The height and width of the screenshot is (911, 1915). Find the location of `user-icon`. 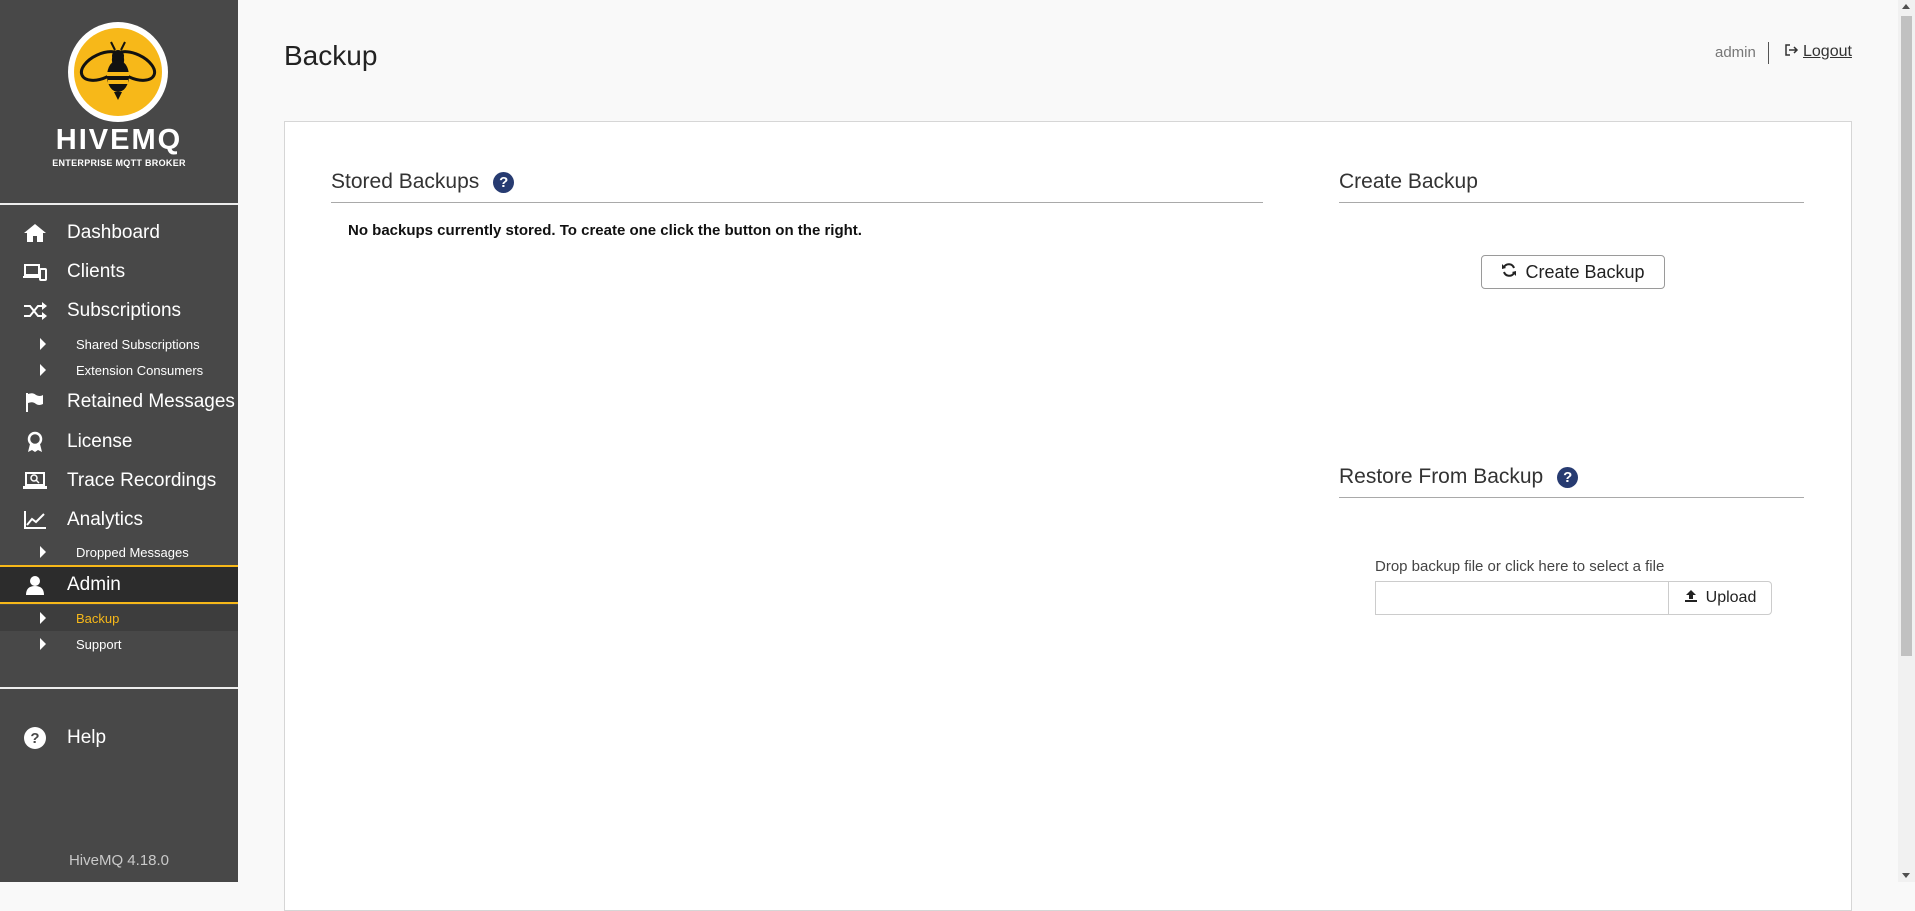

user-icon is located at coordinates (35, 585).